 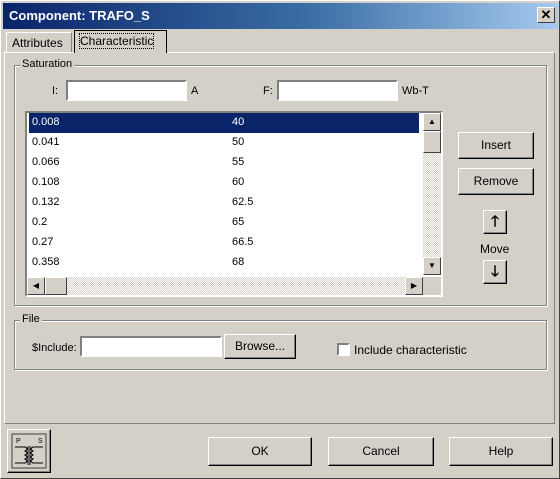 What do you see at coordinates (243, 242) in the screenshot?
I see `cell-f: 66.5` at bounding box center [243, 242].